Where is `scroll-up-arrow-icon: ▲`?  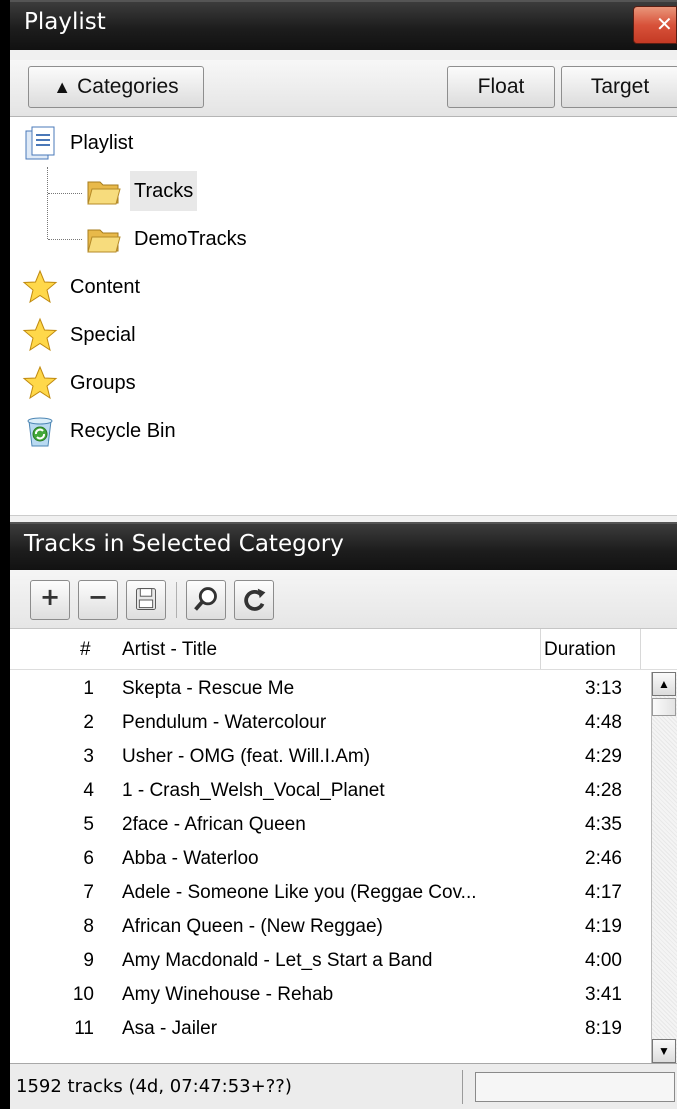
scroll-up-arrow-icon: ▲ is located at coordinates (664, 684).